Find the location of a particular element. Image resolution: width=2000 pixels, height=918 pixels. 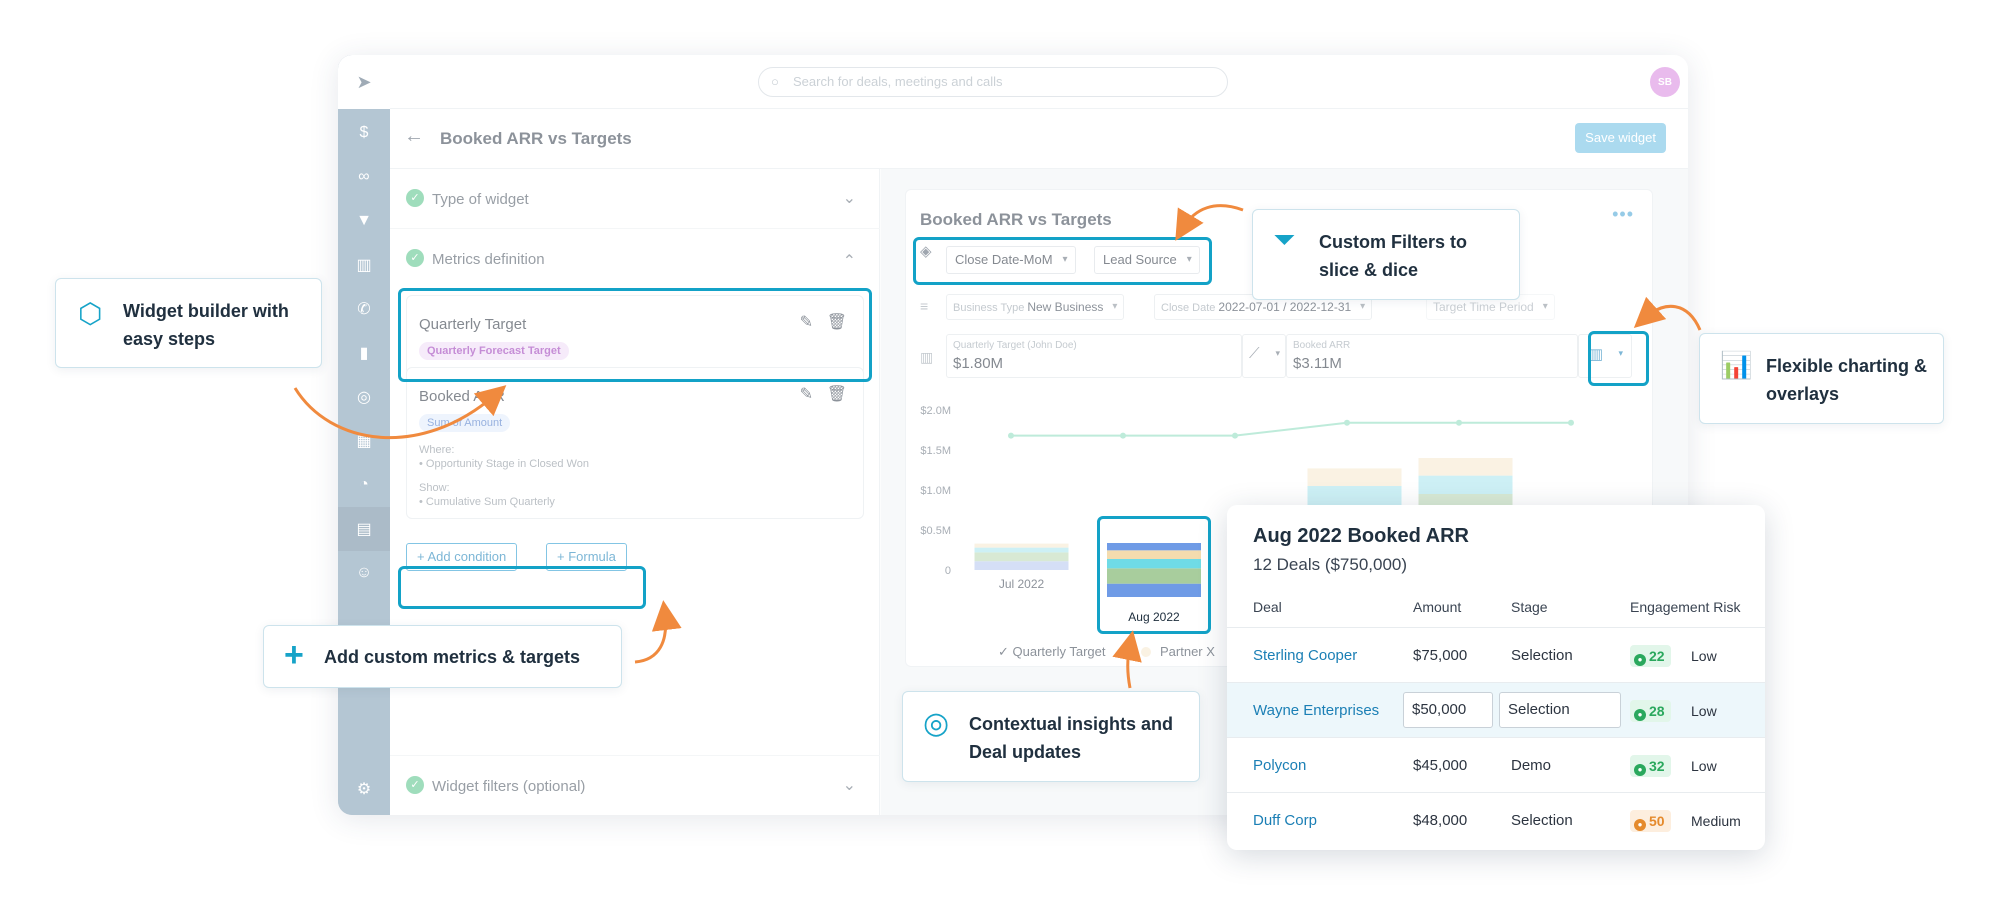

cube-icon: ⬡ is located at coordinates (90, 313).